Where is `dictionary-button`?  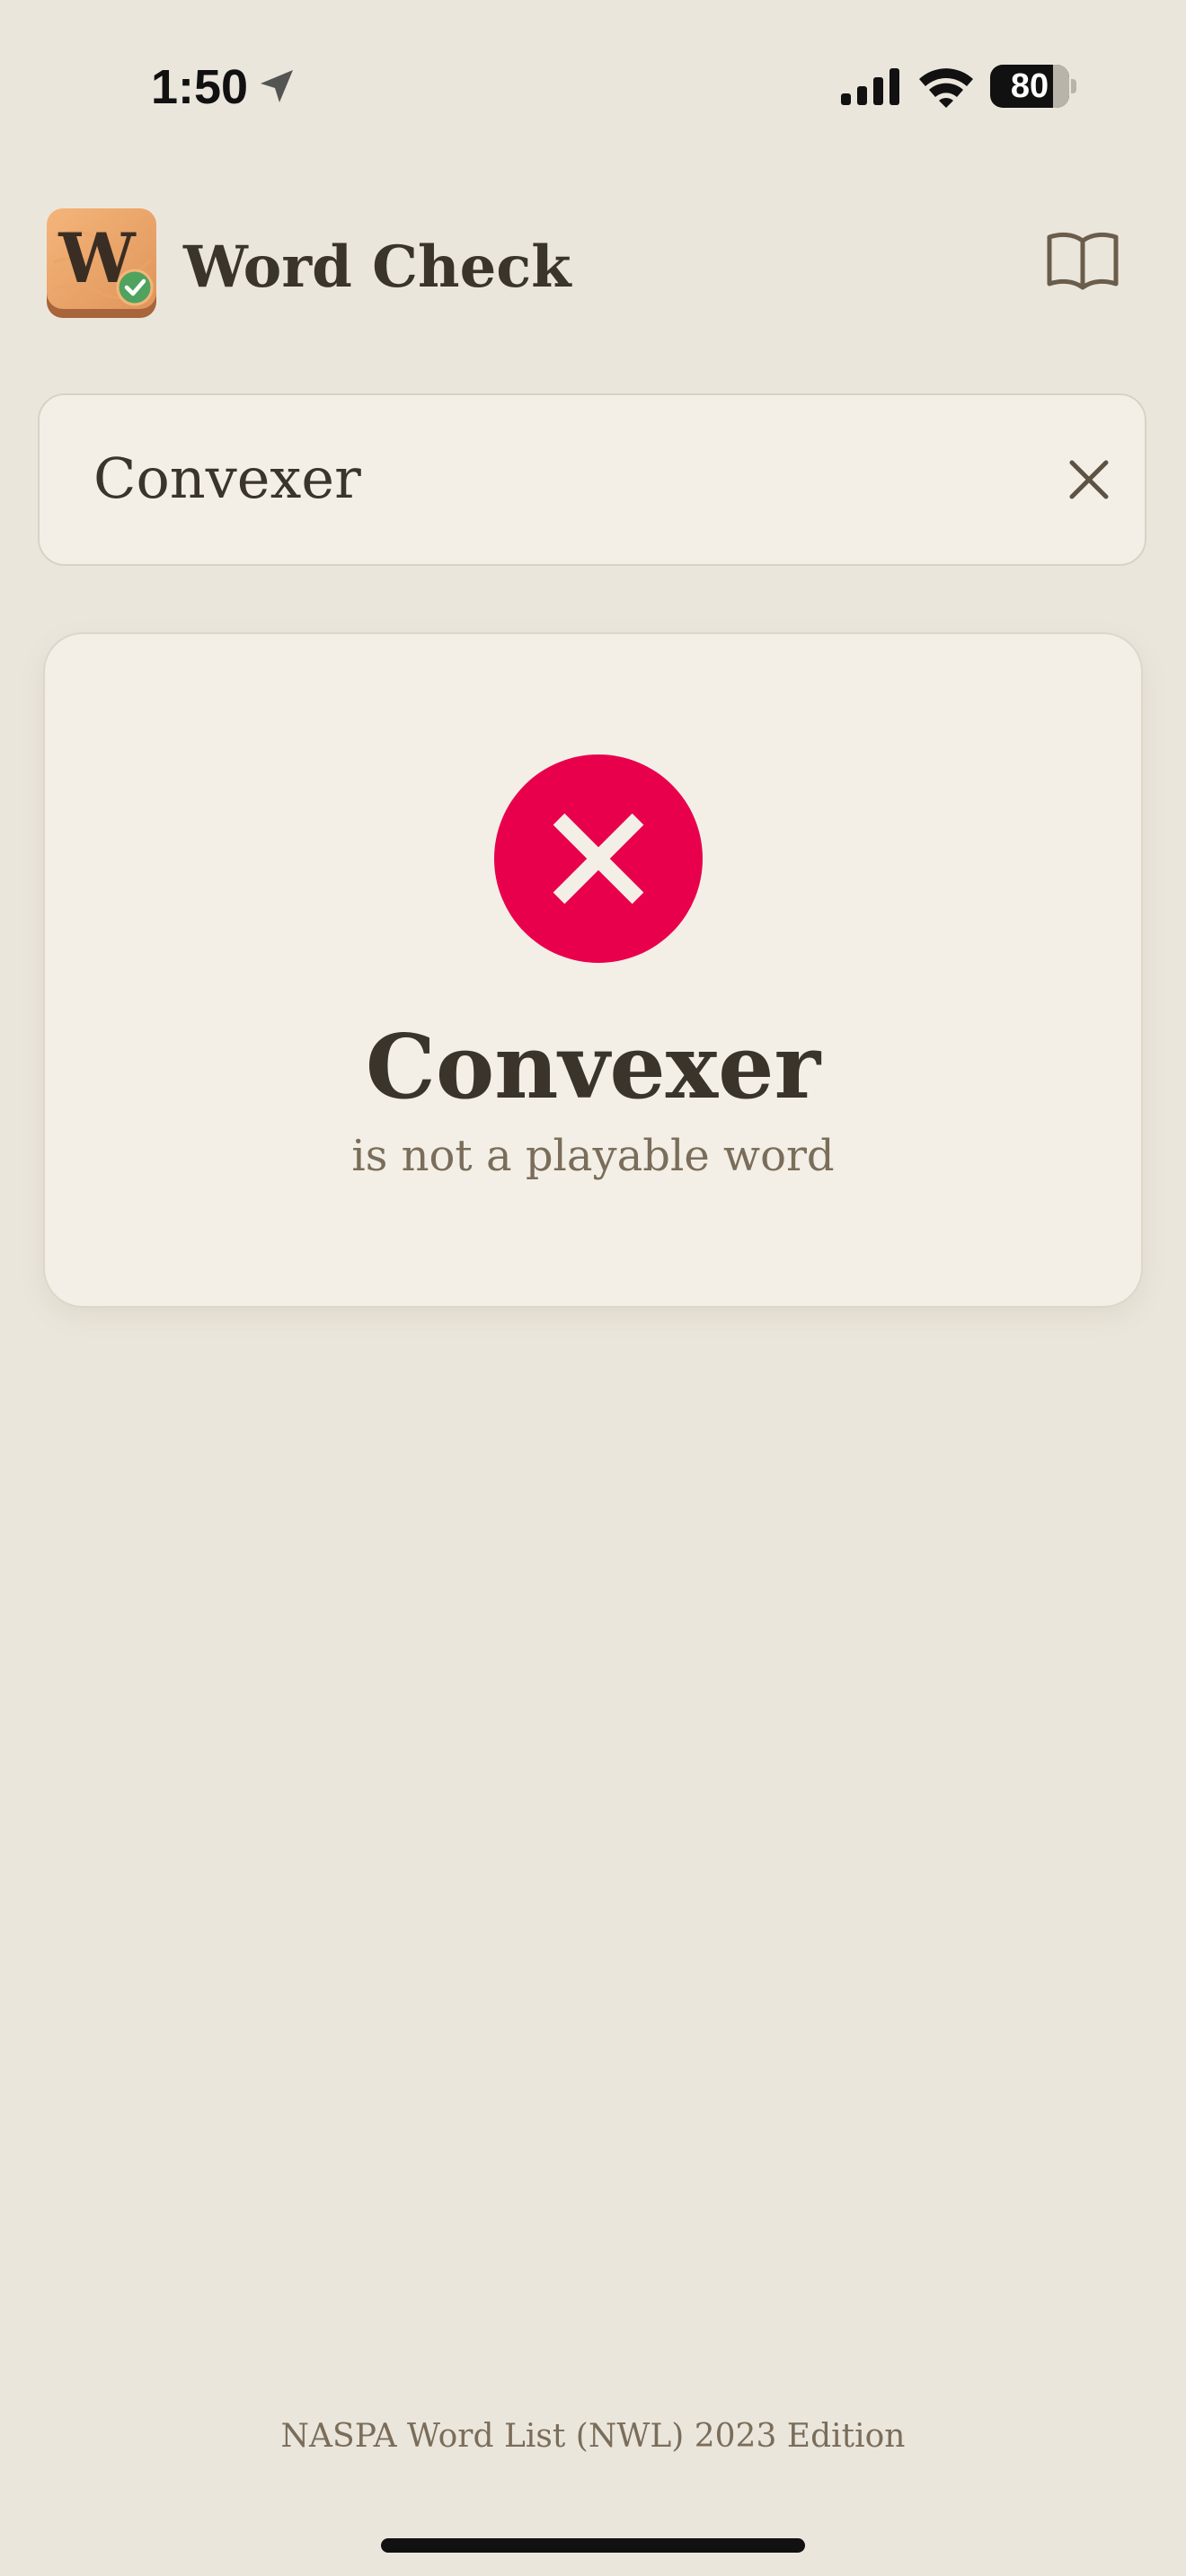
dictionary-button is located at coordinates (1082, 262).